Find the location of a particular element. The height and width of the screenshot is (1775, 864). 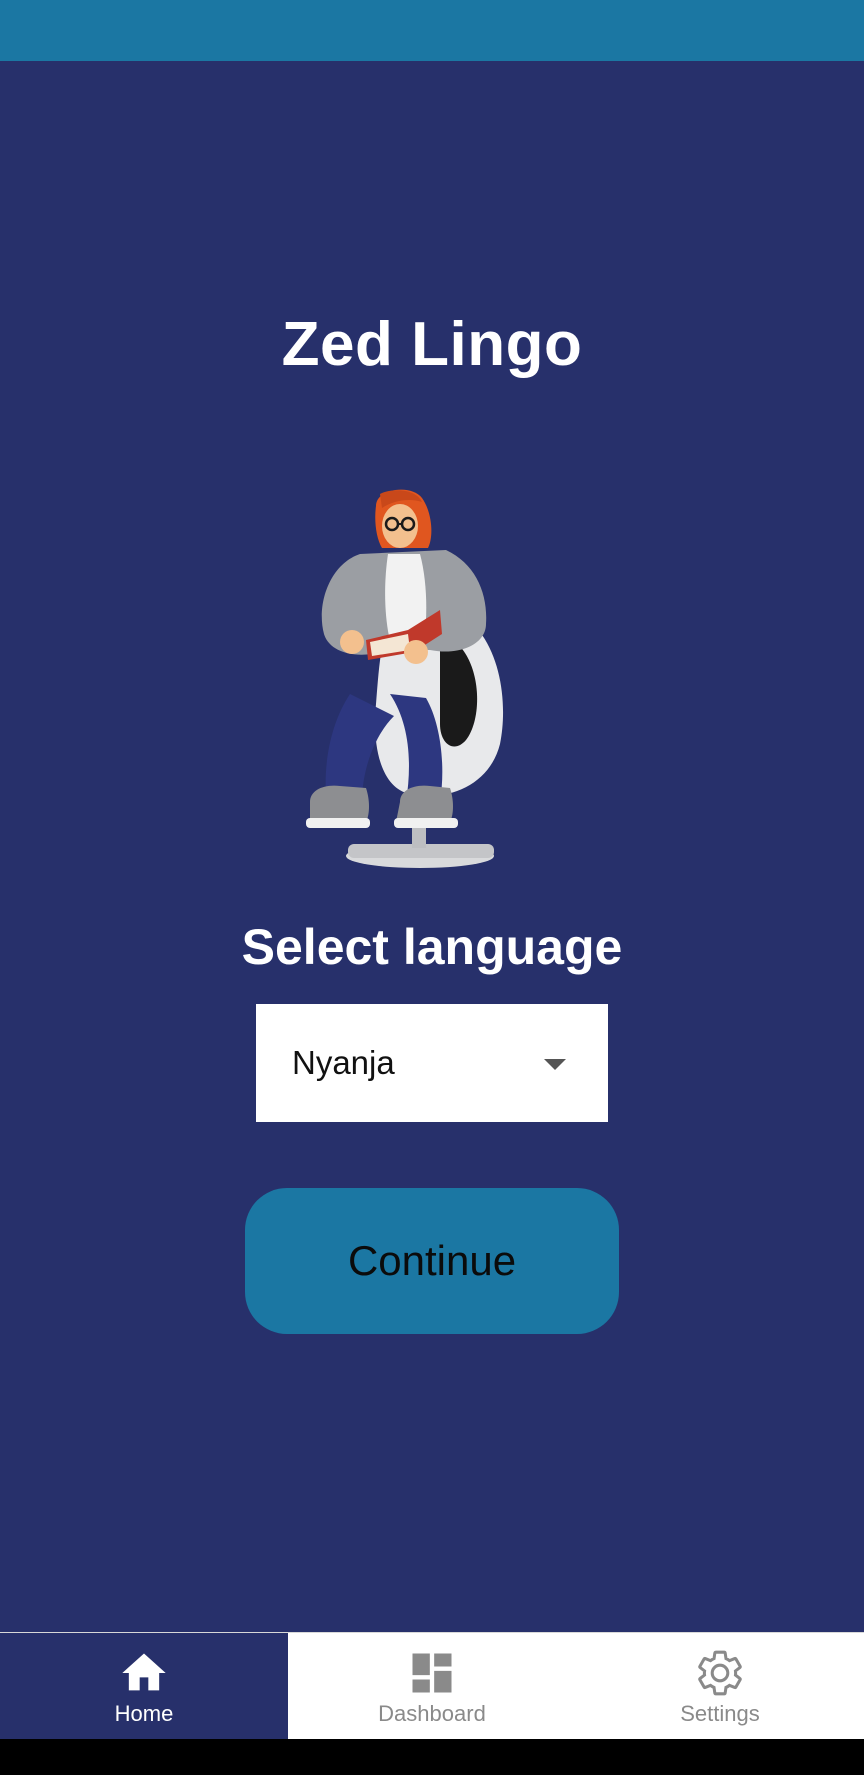

nav-item-home: Home is located at coordinates (144, 1686).